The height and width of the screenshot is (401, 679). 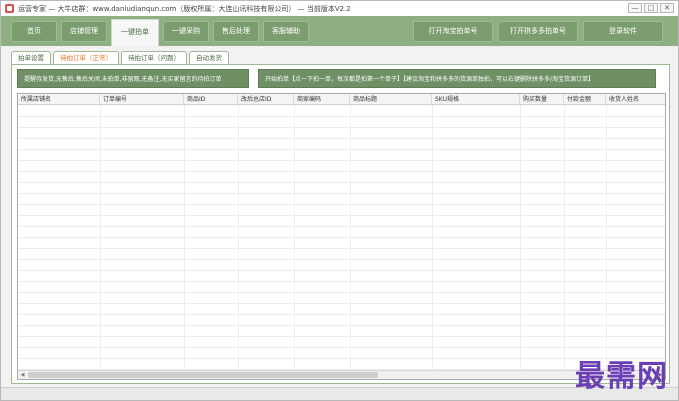 I want to click on window-controls: — □ ✕, so click(x=651, y=8).